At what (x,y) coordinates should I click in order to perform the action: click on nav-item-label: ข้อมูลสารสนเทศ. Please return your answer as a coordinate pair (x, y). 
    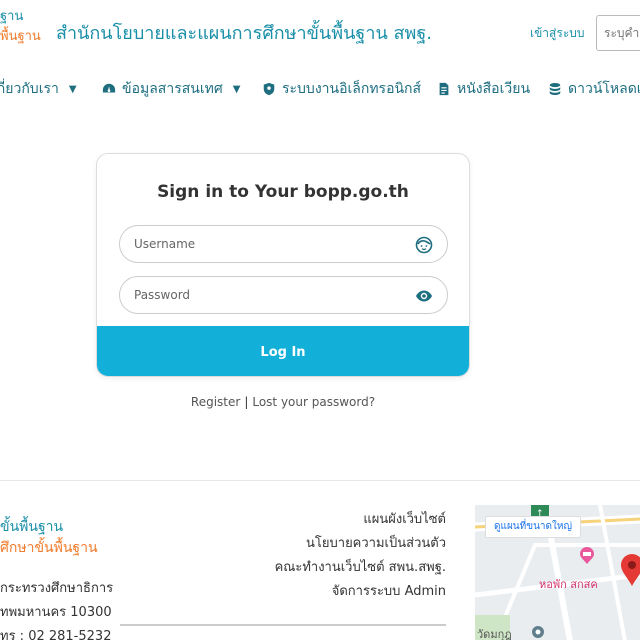
    Looking at the image, I should click on (172, 89).